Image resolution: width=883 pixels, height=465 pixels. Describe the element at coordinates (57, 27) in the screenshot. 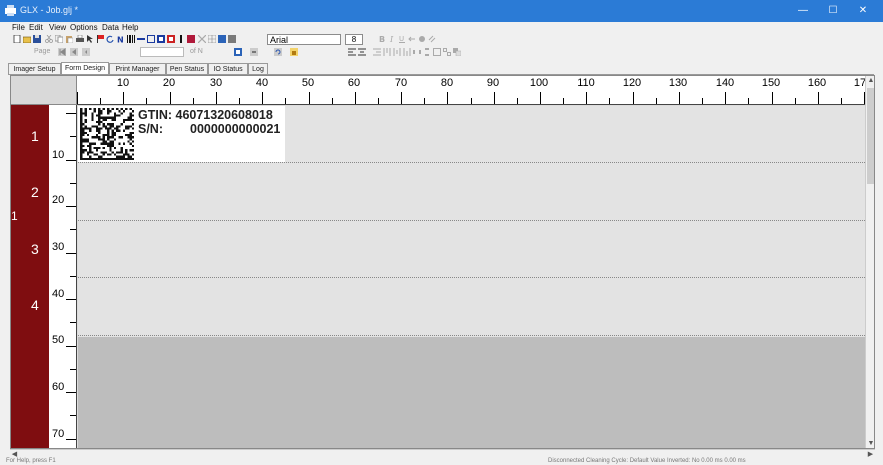

I see `menu-view: View` at that location.